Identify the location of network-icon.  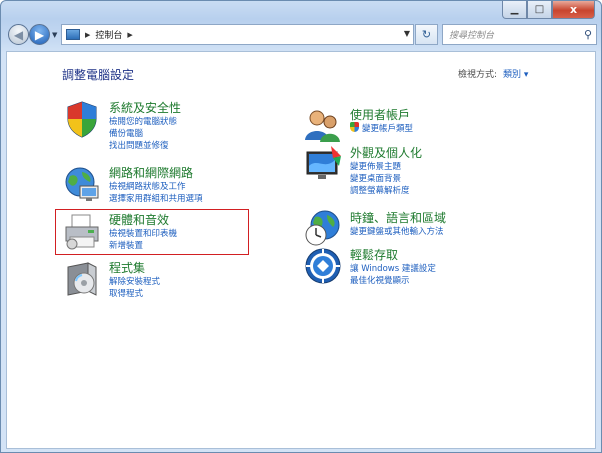
(82, 184).